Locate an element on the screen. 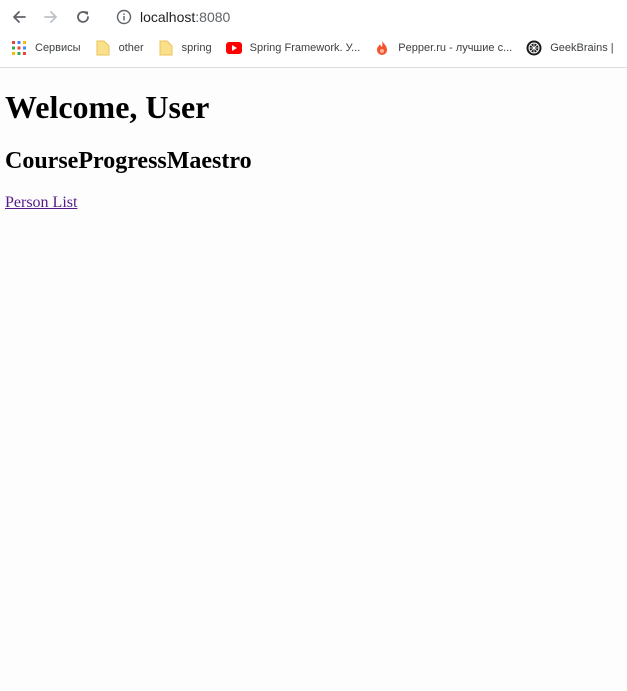 The image size is (627, 691). bookmark-folder-spring: spring is located at coordinates (188, 48).